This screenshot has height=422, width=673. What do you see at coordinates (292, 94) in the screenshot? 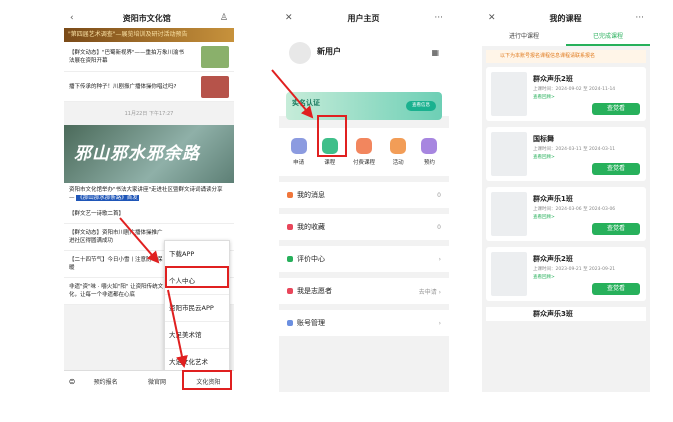
I see `arrow-to-course` at bounding box center [292, 94].